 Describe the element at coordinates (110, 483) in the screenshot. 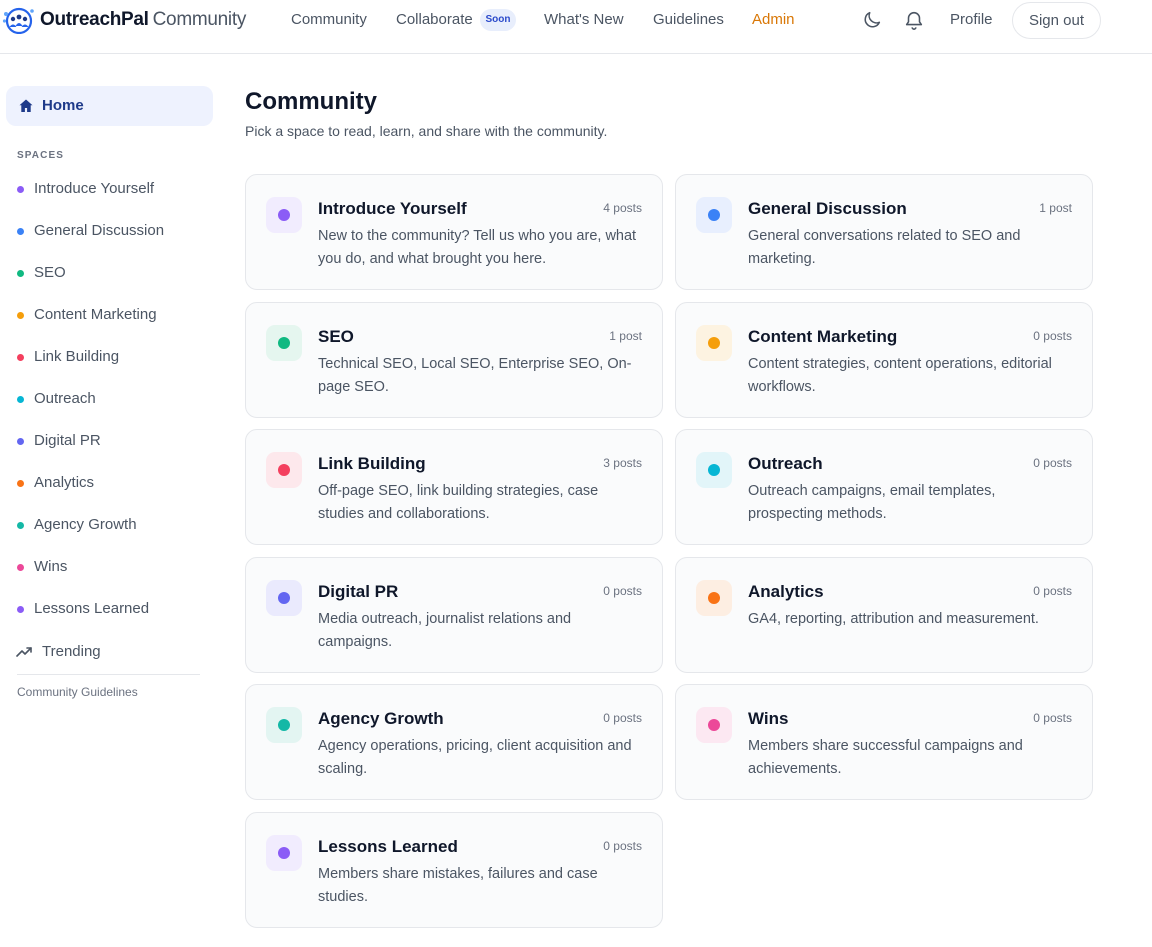

I see `sidebar-item-space: Analytics` at that location.